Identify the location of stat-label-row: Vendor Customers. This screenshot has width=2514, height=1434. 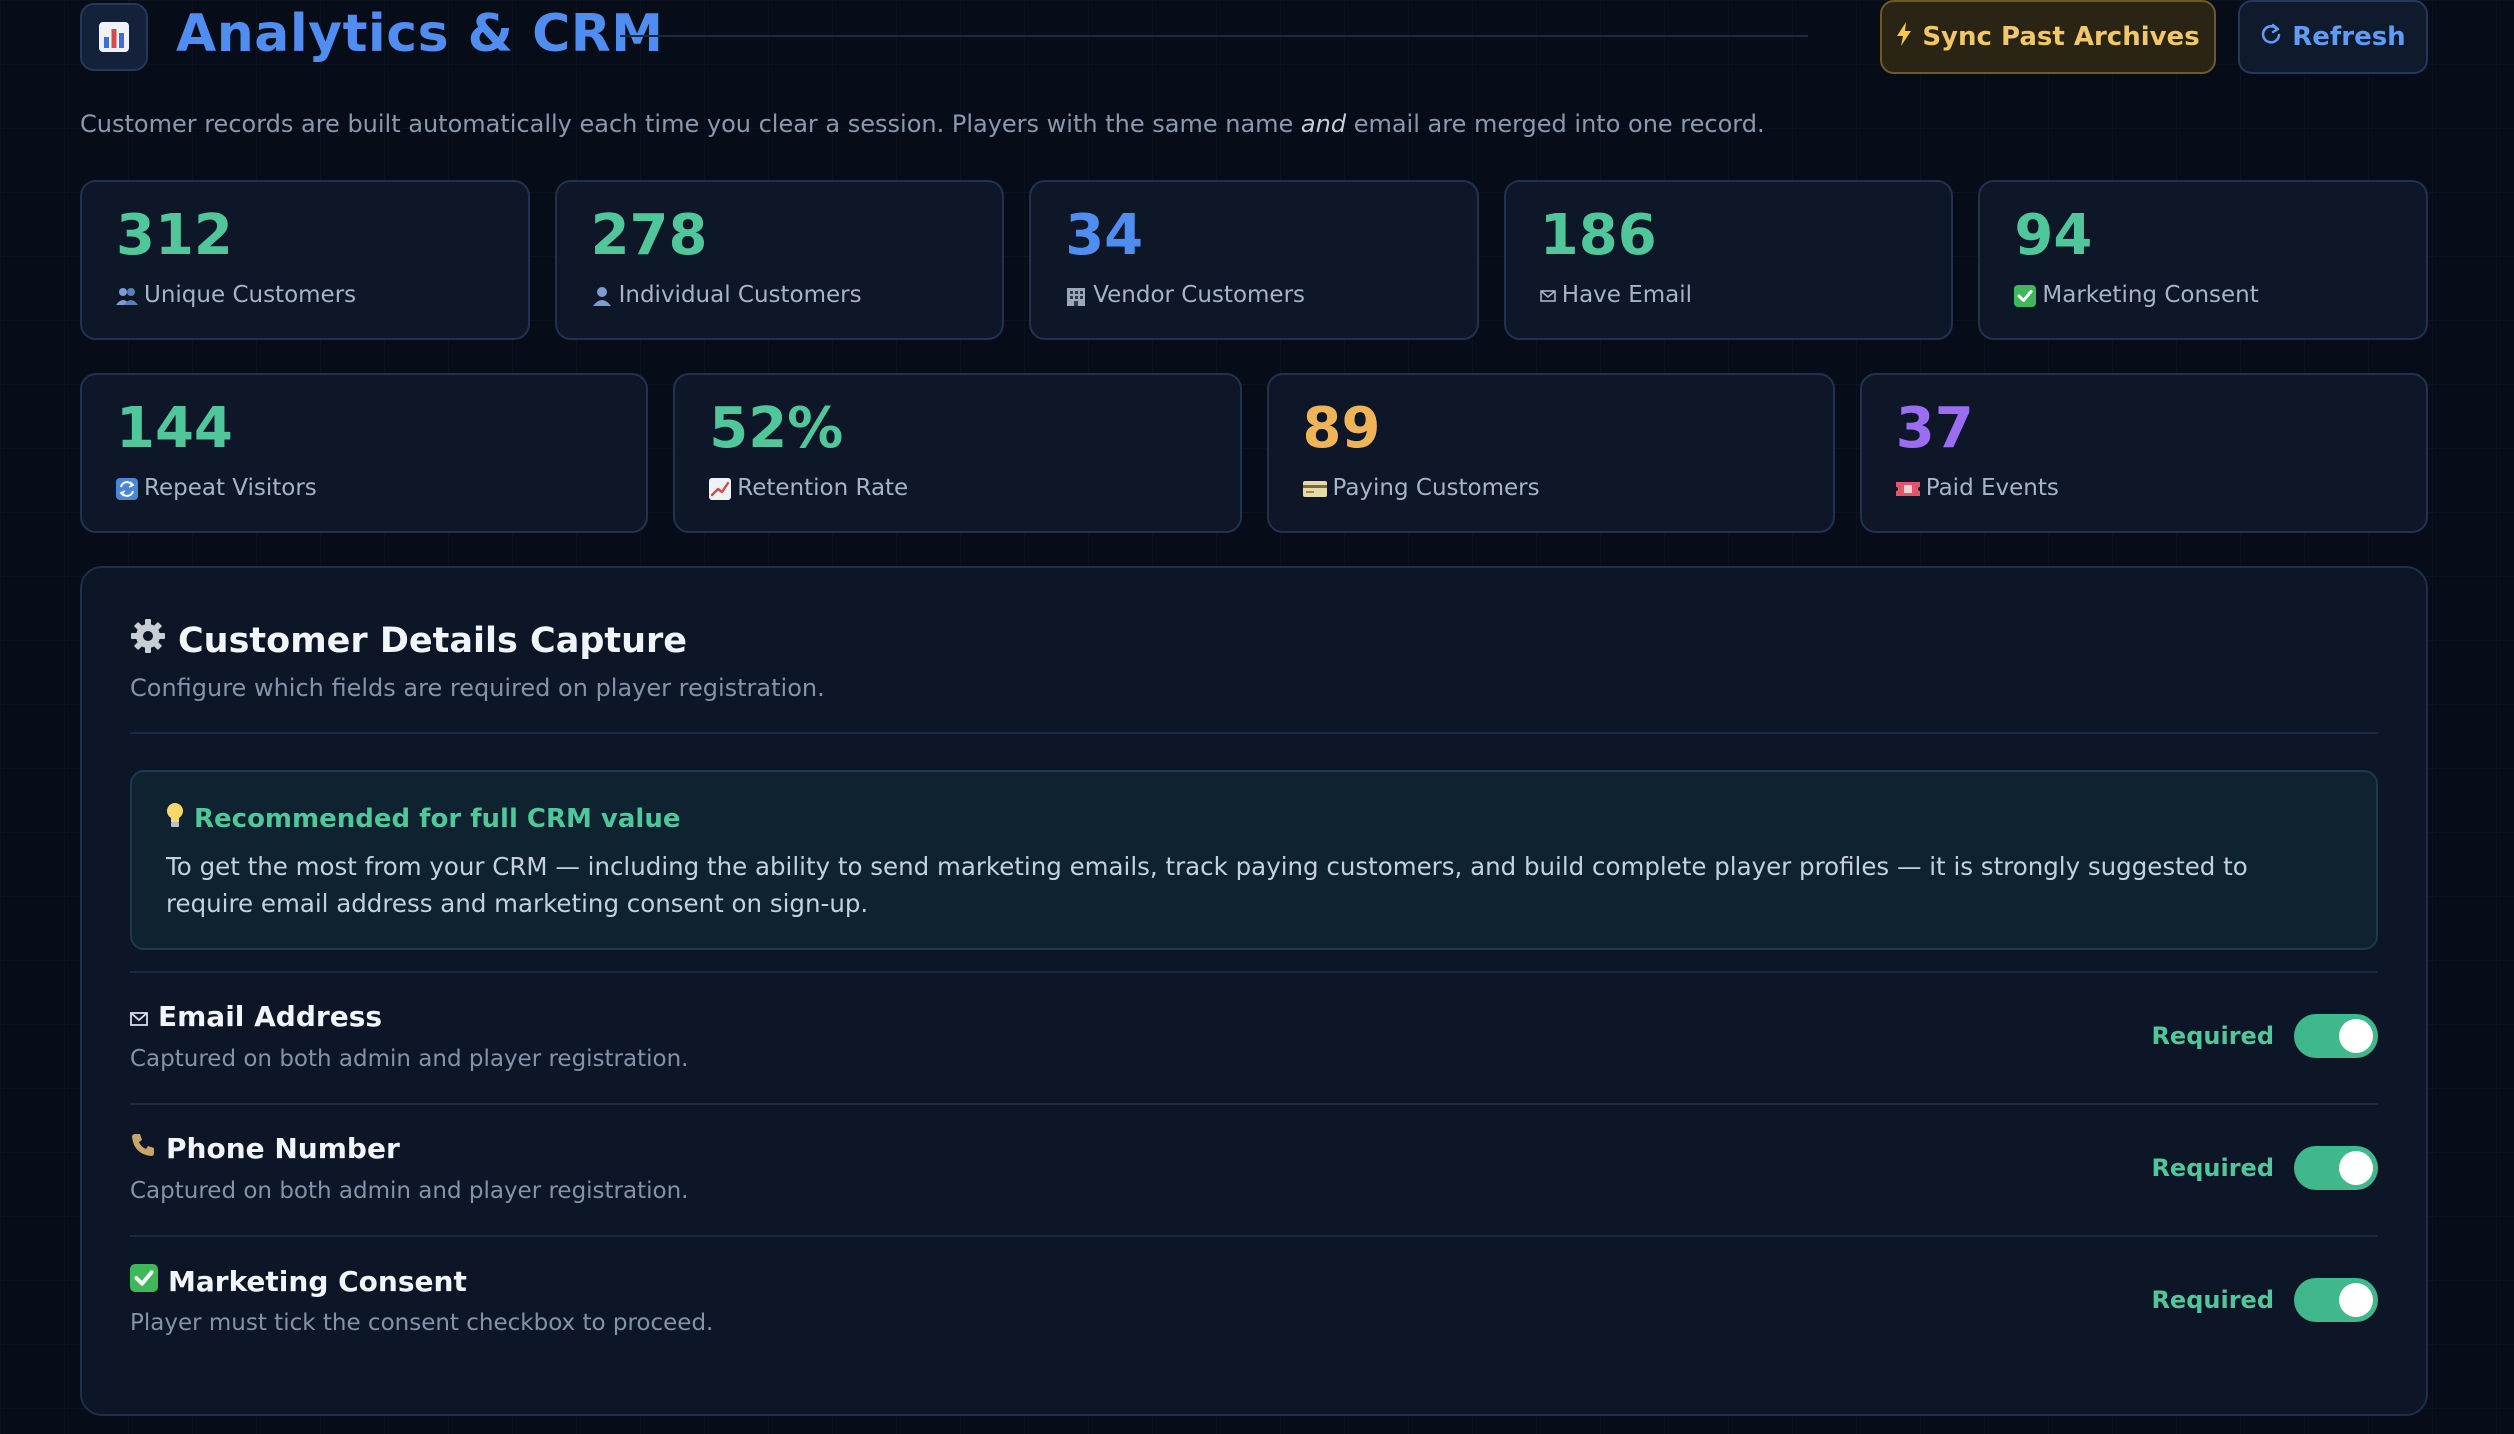
(1185, 295).